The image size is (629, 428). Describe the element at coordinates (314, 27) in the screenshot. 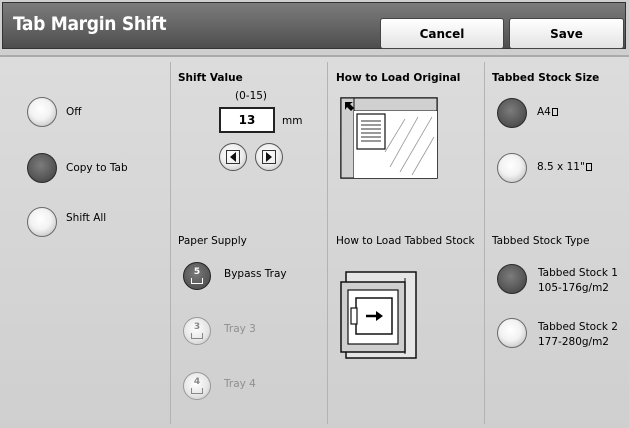

I see `header: Tab Margin Shift Cancel Save` at that location.